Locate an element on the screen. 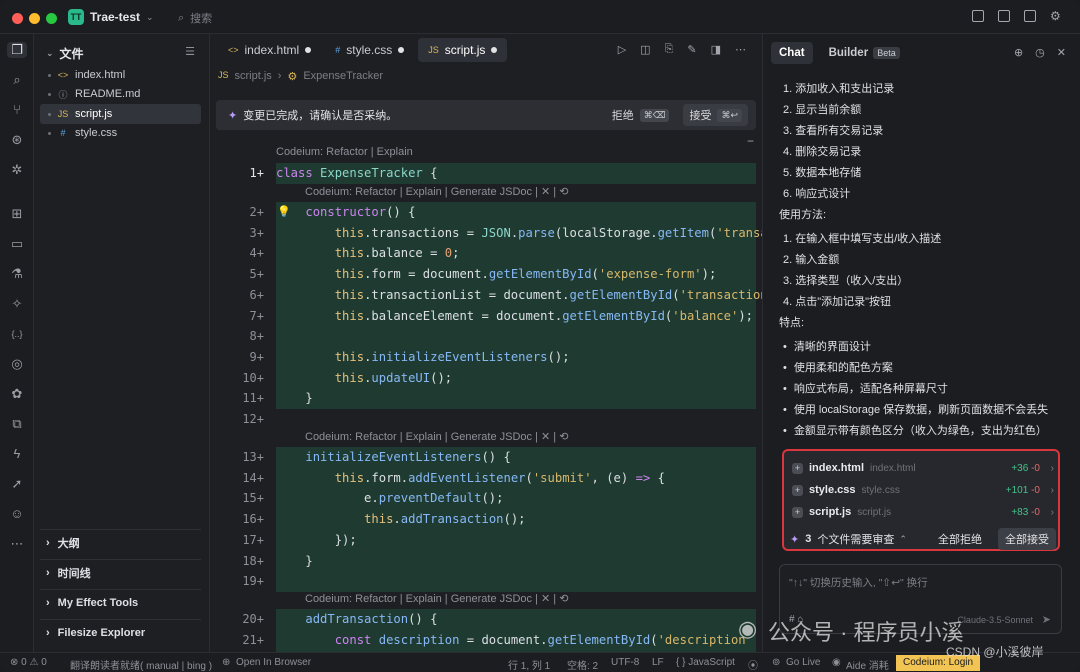  tab-chat: Chat is located at coordinates (792, 53).